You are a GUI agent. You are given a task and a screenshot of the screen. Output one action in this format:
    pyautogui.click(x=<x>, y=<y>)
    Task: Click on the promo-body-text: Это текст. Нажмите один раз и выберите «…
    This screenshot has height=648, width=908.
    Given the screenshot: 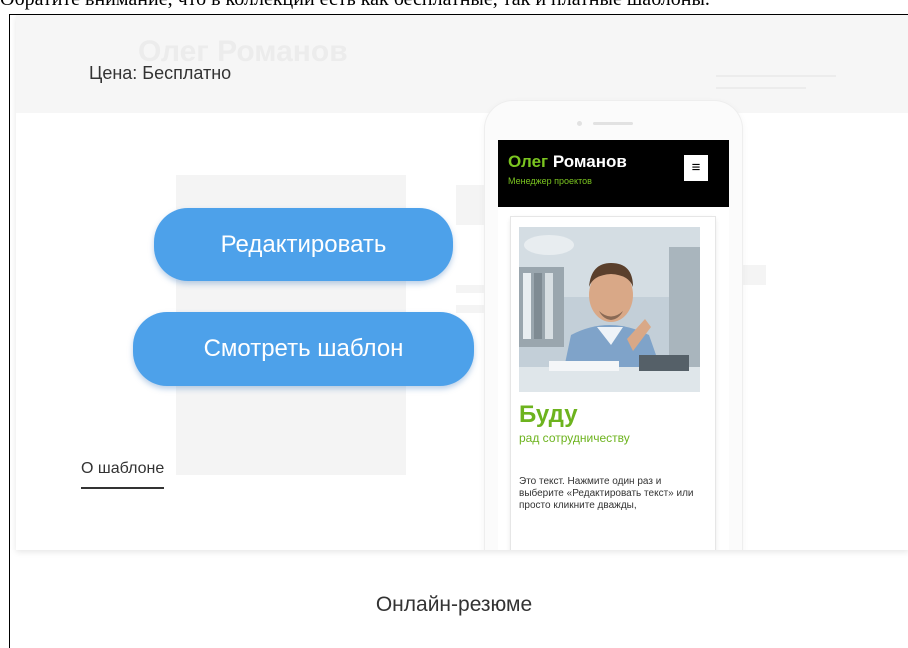 What is the action you would take?
    pyautogui.click(x=606, y=493)
    